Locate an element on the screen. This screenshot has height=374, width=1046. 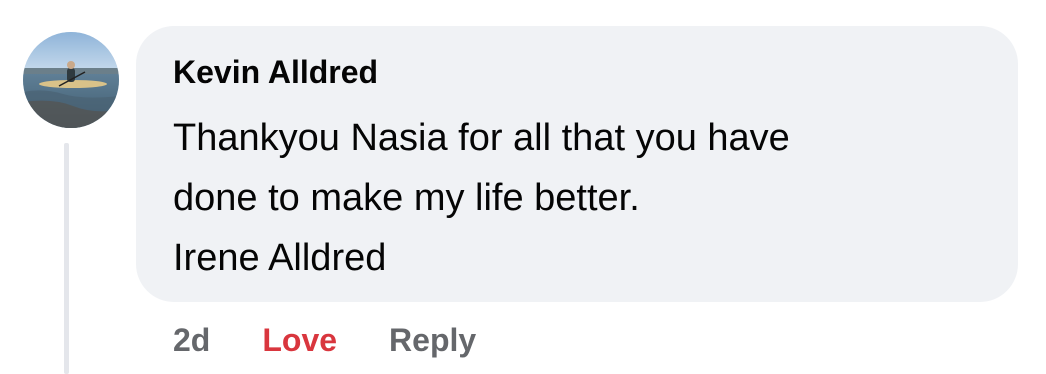
avatar-photo-icon is located at coordinates (71, 80).